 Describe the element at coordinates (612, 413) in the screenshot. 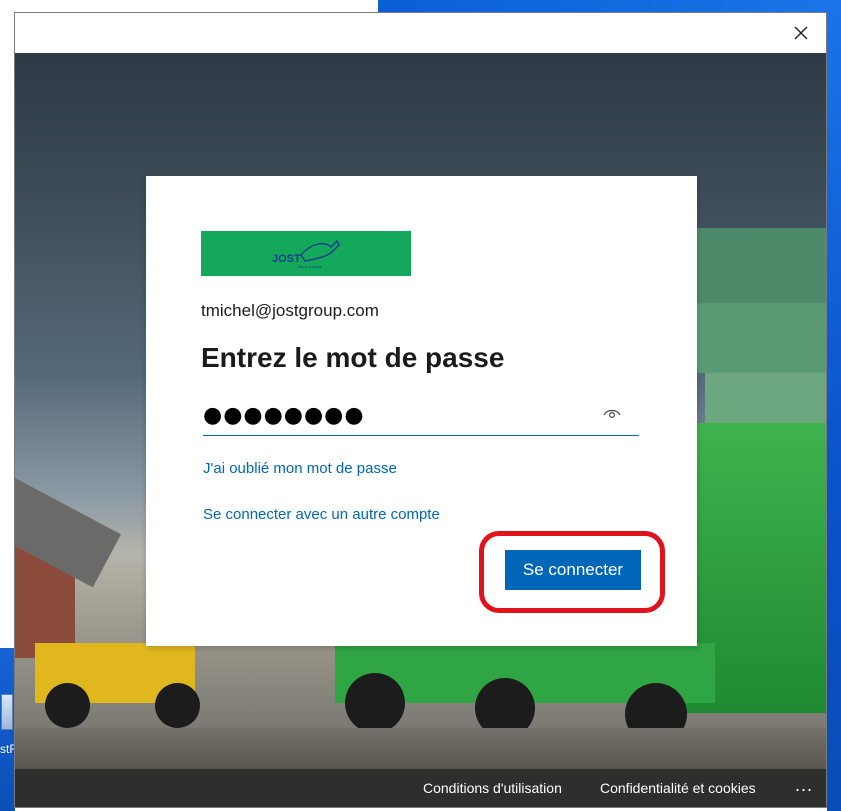

I see `eye-icon` at that location.